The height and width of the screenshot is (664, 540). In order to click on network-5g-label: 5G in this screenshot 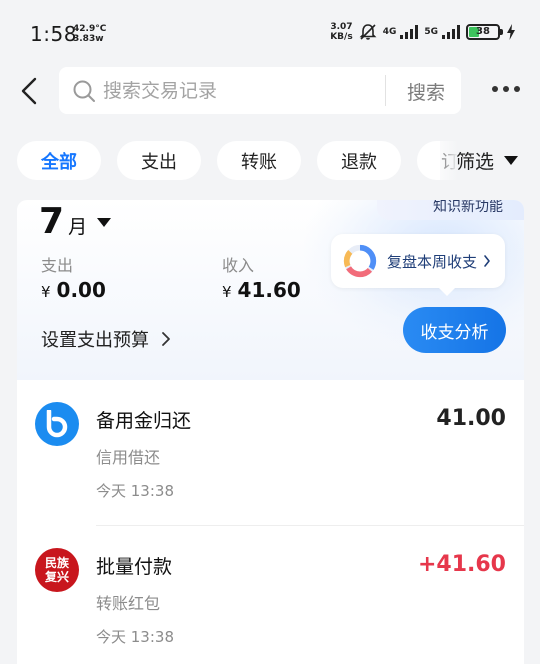, I will do `click(431, 32)`.